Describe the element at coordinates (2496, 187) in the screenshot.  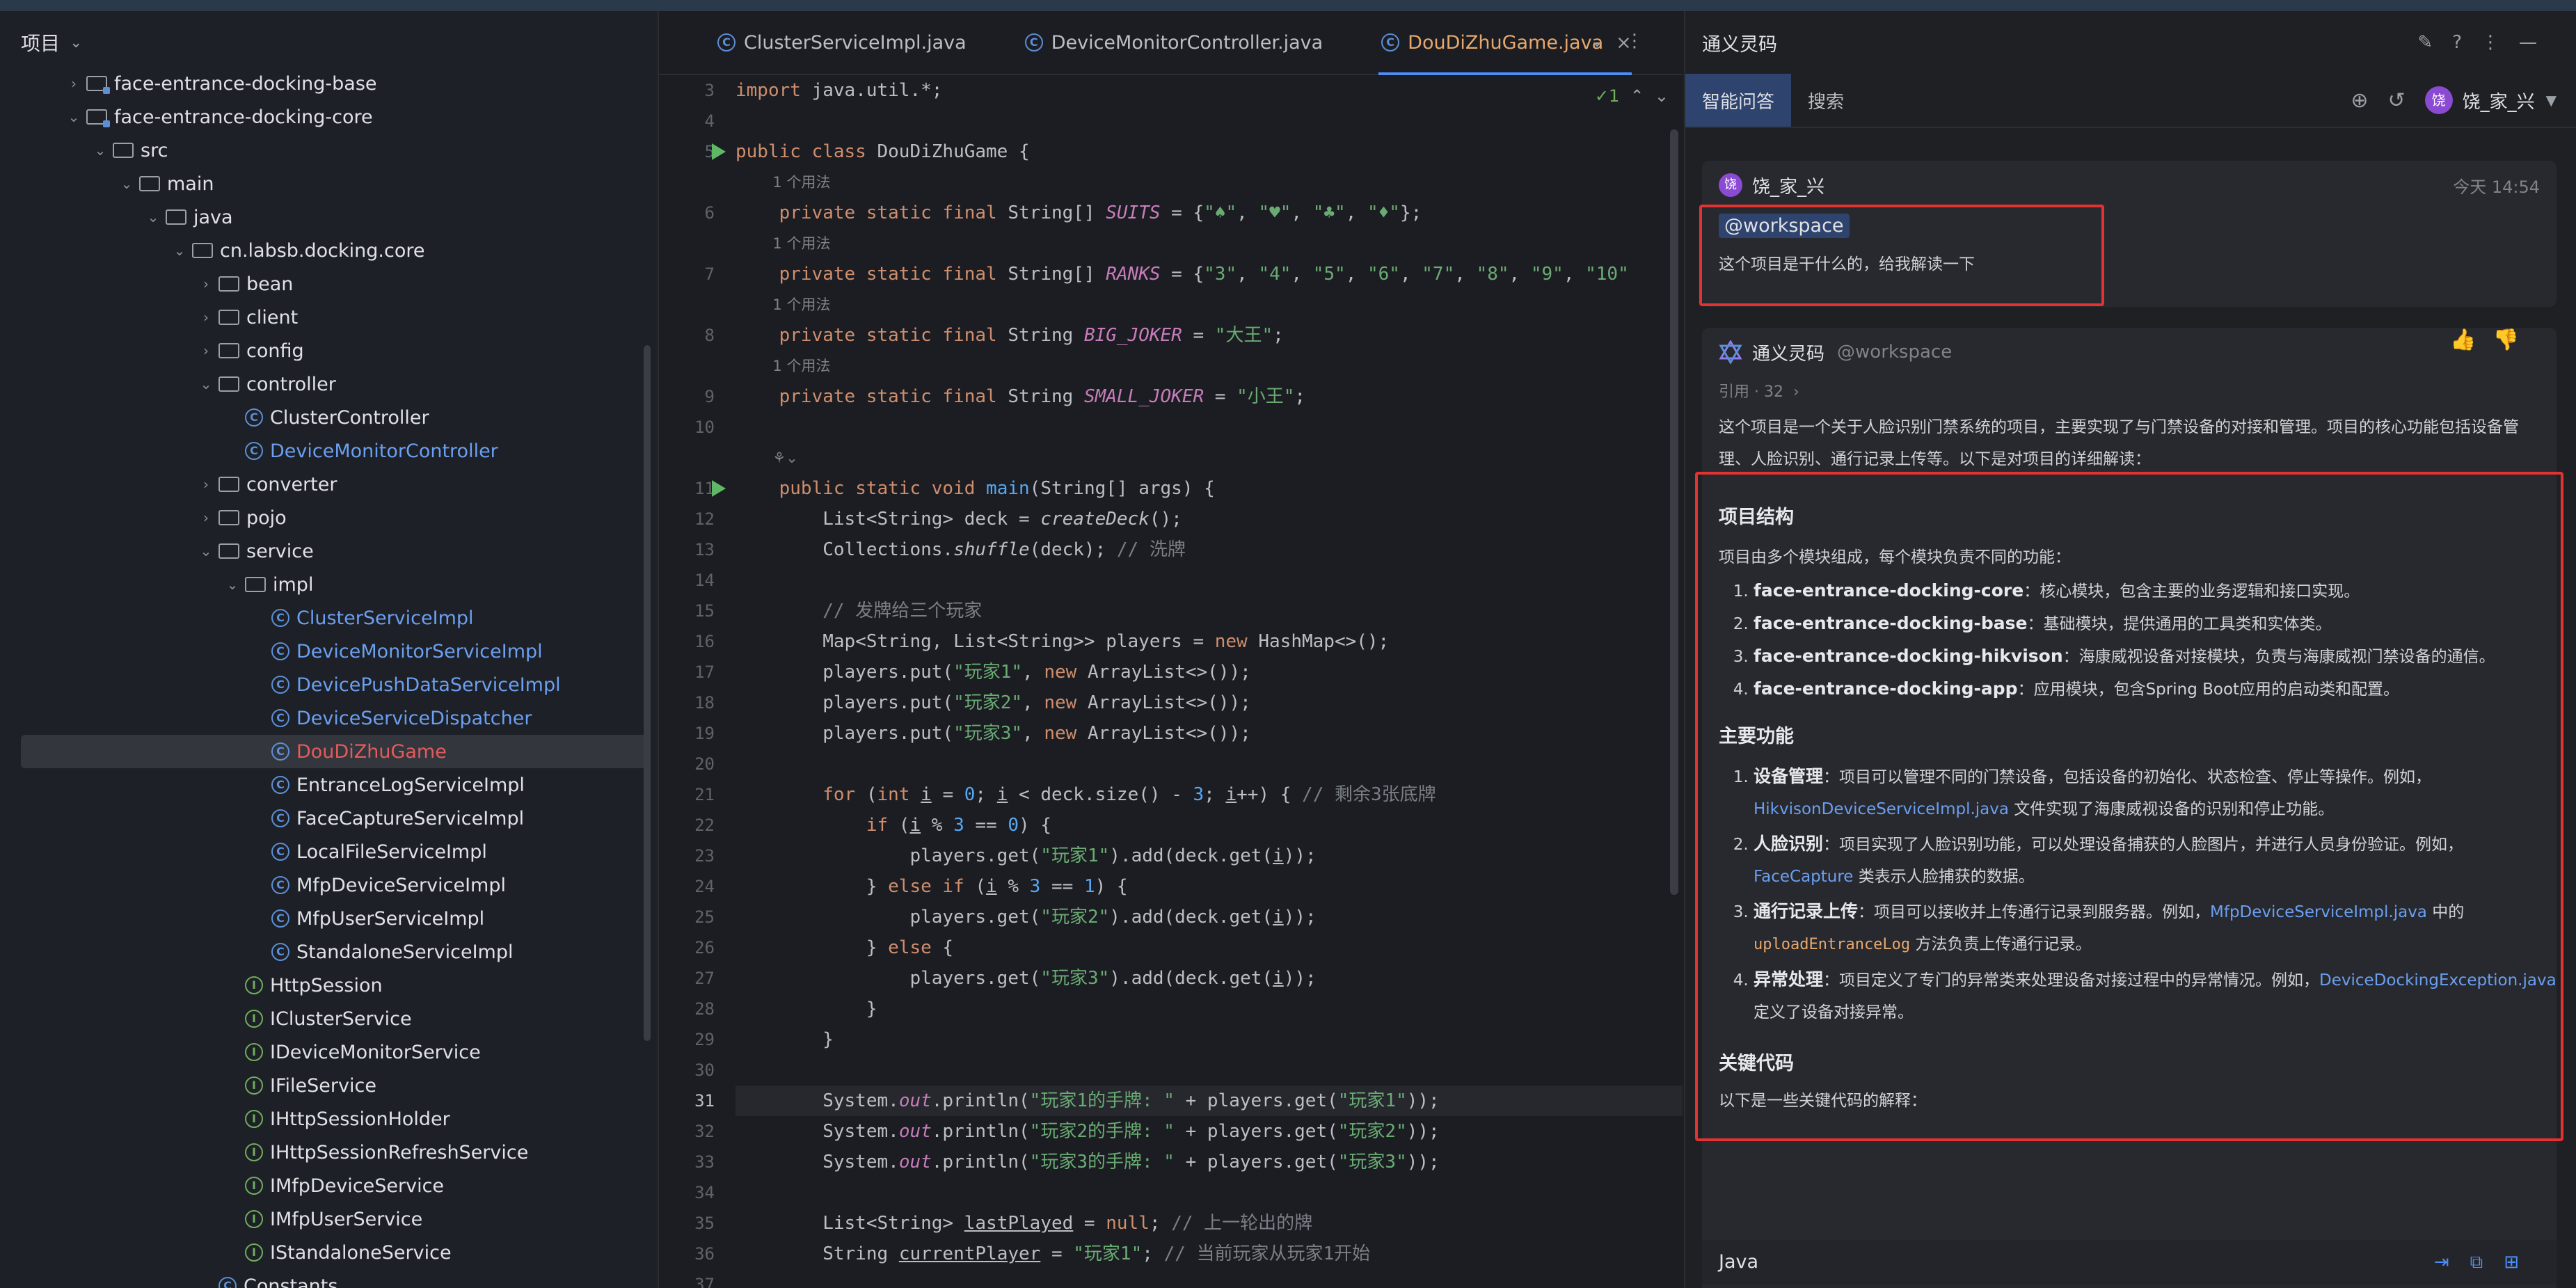
I see `message-time: 今天 14:54` at that location.